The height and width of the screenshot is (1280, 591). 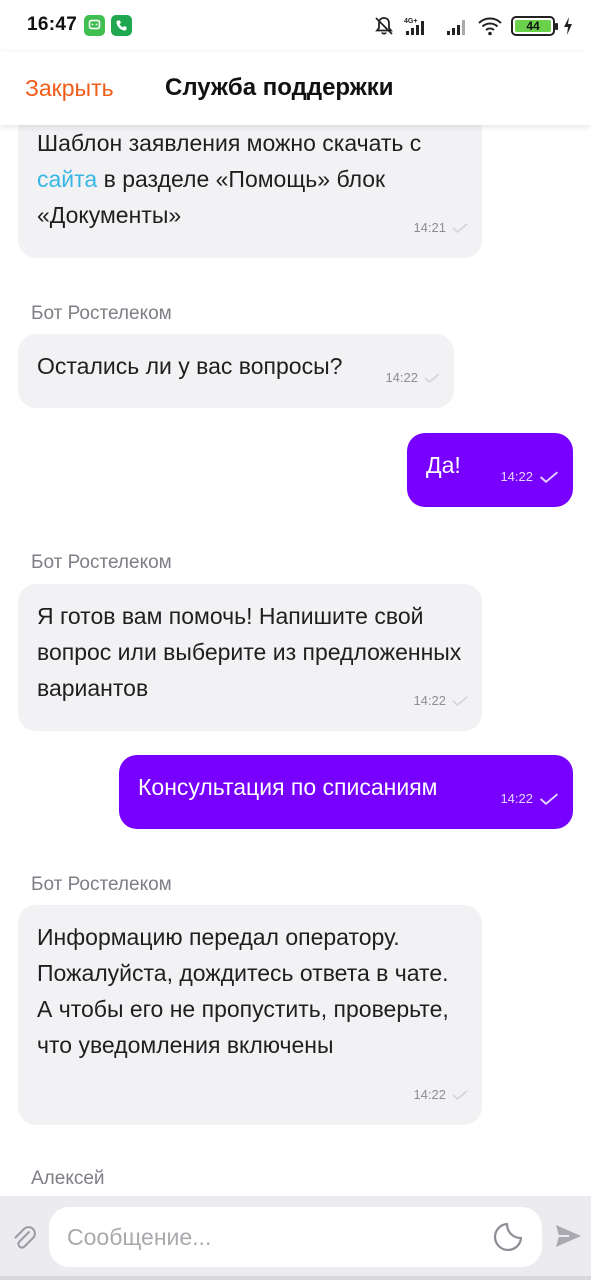 What do you see at coordinates (288, 787) in the screenshot?
I see `message-text: Консультация по списаниям` at bounding box center [288, 787].